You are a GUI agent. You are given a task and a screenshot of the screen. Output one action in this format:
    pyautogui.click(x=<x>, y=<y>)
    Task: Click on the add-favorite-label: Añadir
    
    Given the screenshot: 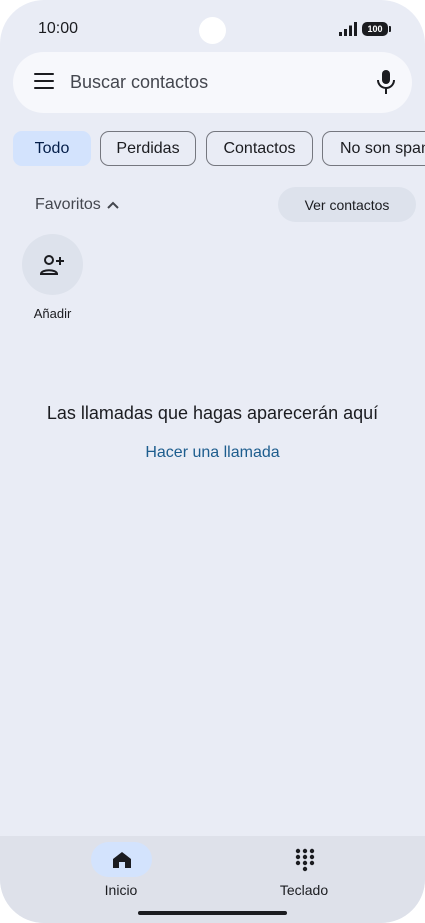 What is the action you would take?
    pyautogui.click(x=52, y=313)
    